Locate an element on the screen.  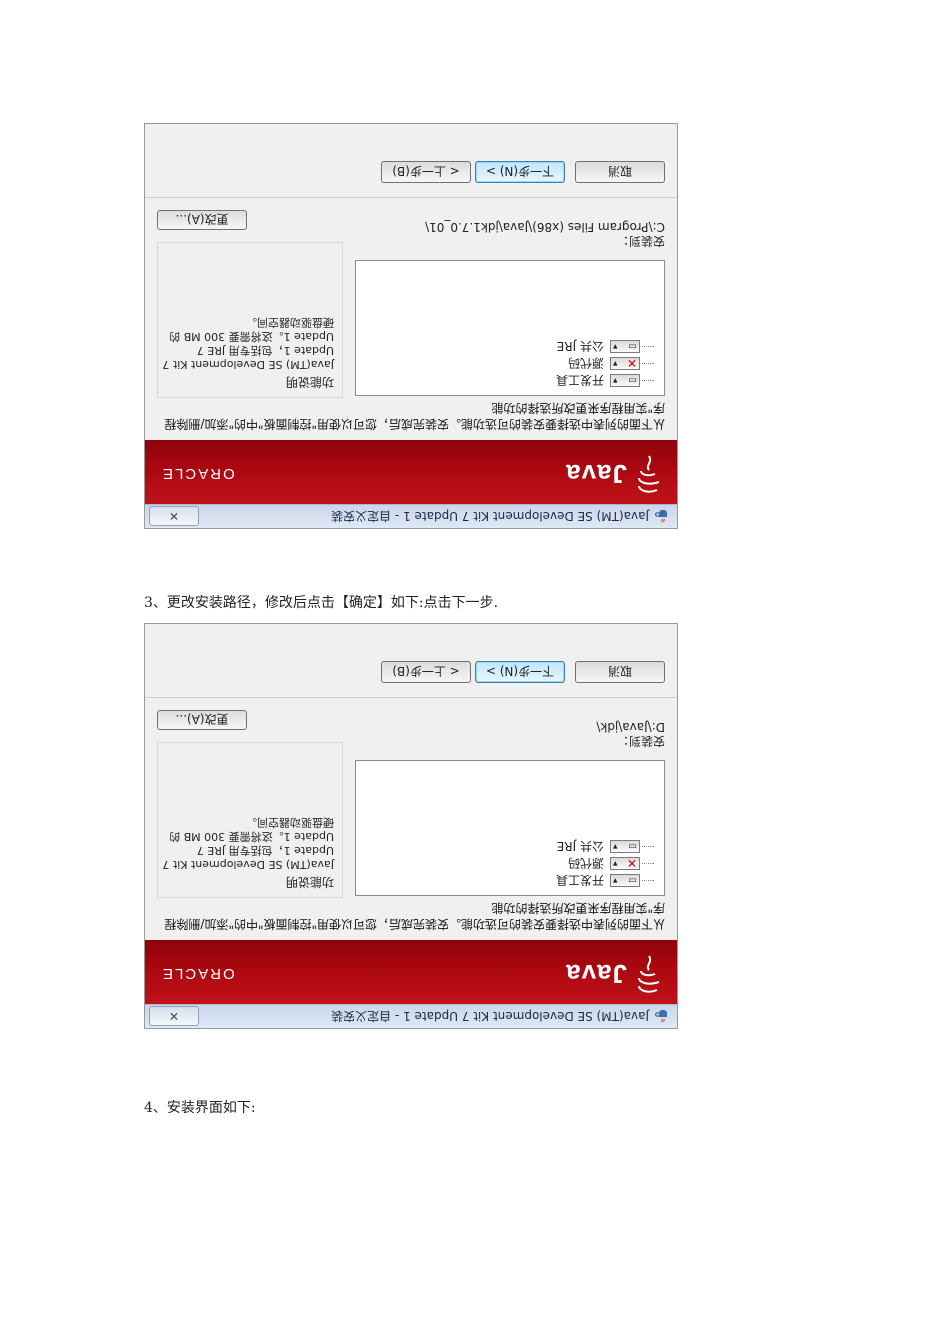
step-3-caption: 3、更改安装路径，修改后点击【确定】如下:点击下一步. is located at coordinates (321, 603).